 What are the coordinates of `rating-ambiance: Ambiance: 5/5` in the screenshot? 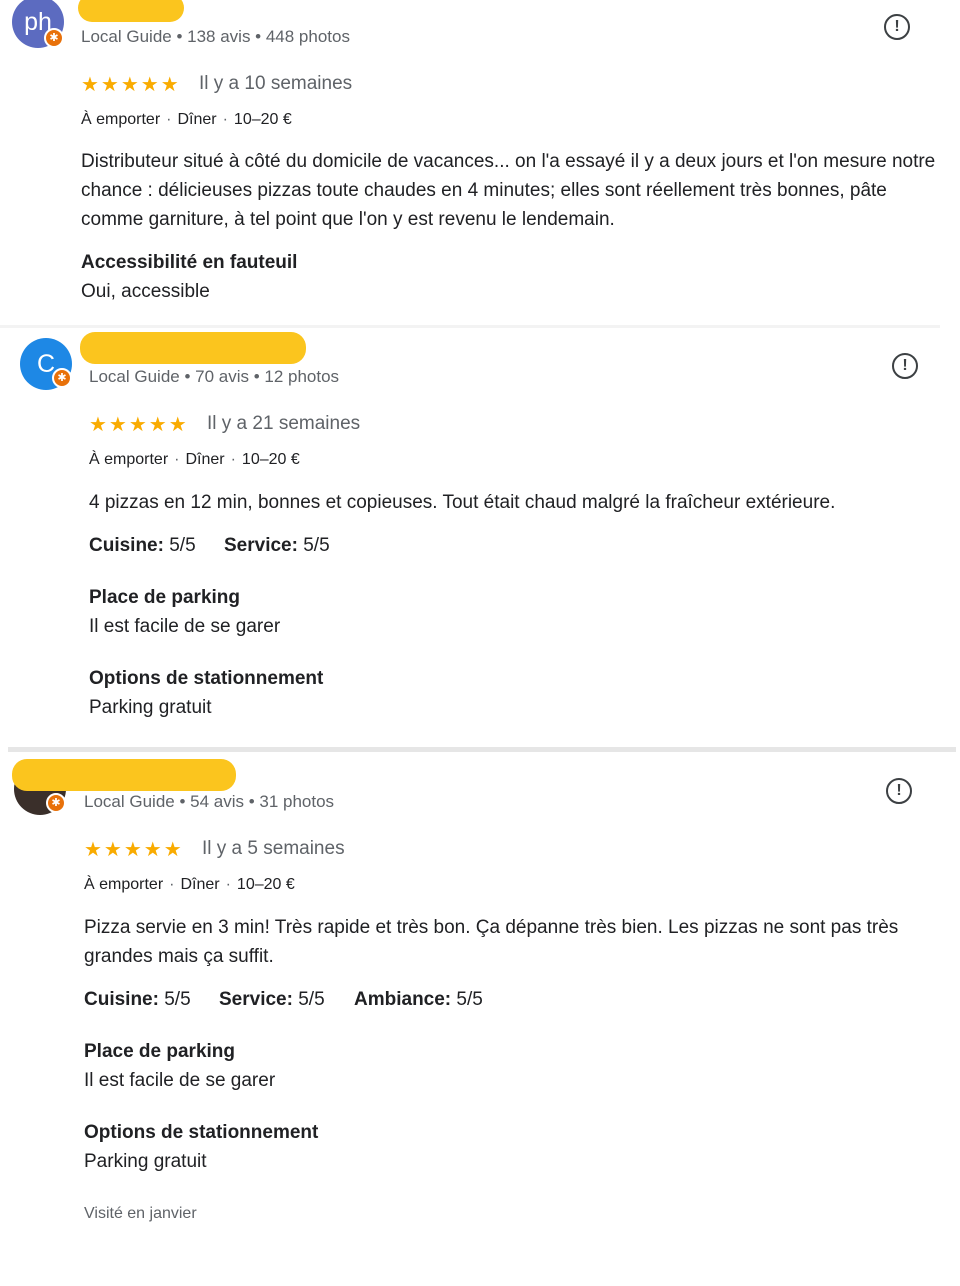 It's located at (418, 1000).